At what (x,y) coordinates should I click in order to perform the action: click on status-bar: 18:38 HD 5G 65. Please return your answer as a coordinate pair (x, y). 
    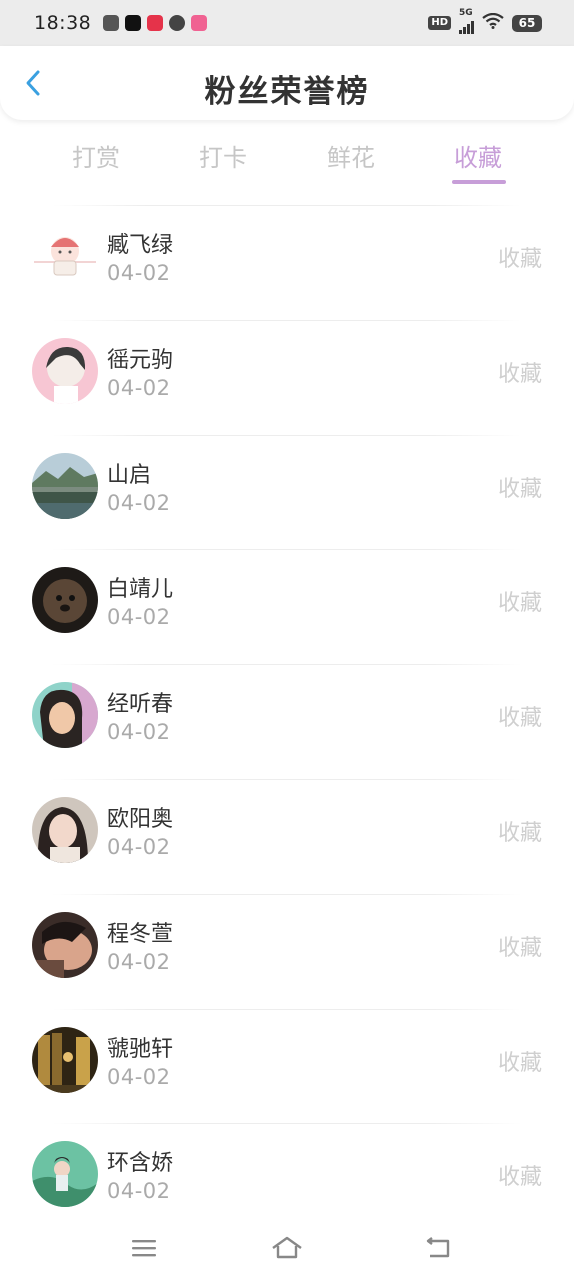
    Looking at the image, I should click on (287, 23).